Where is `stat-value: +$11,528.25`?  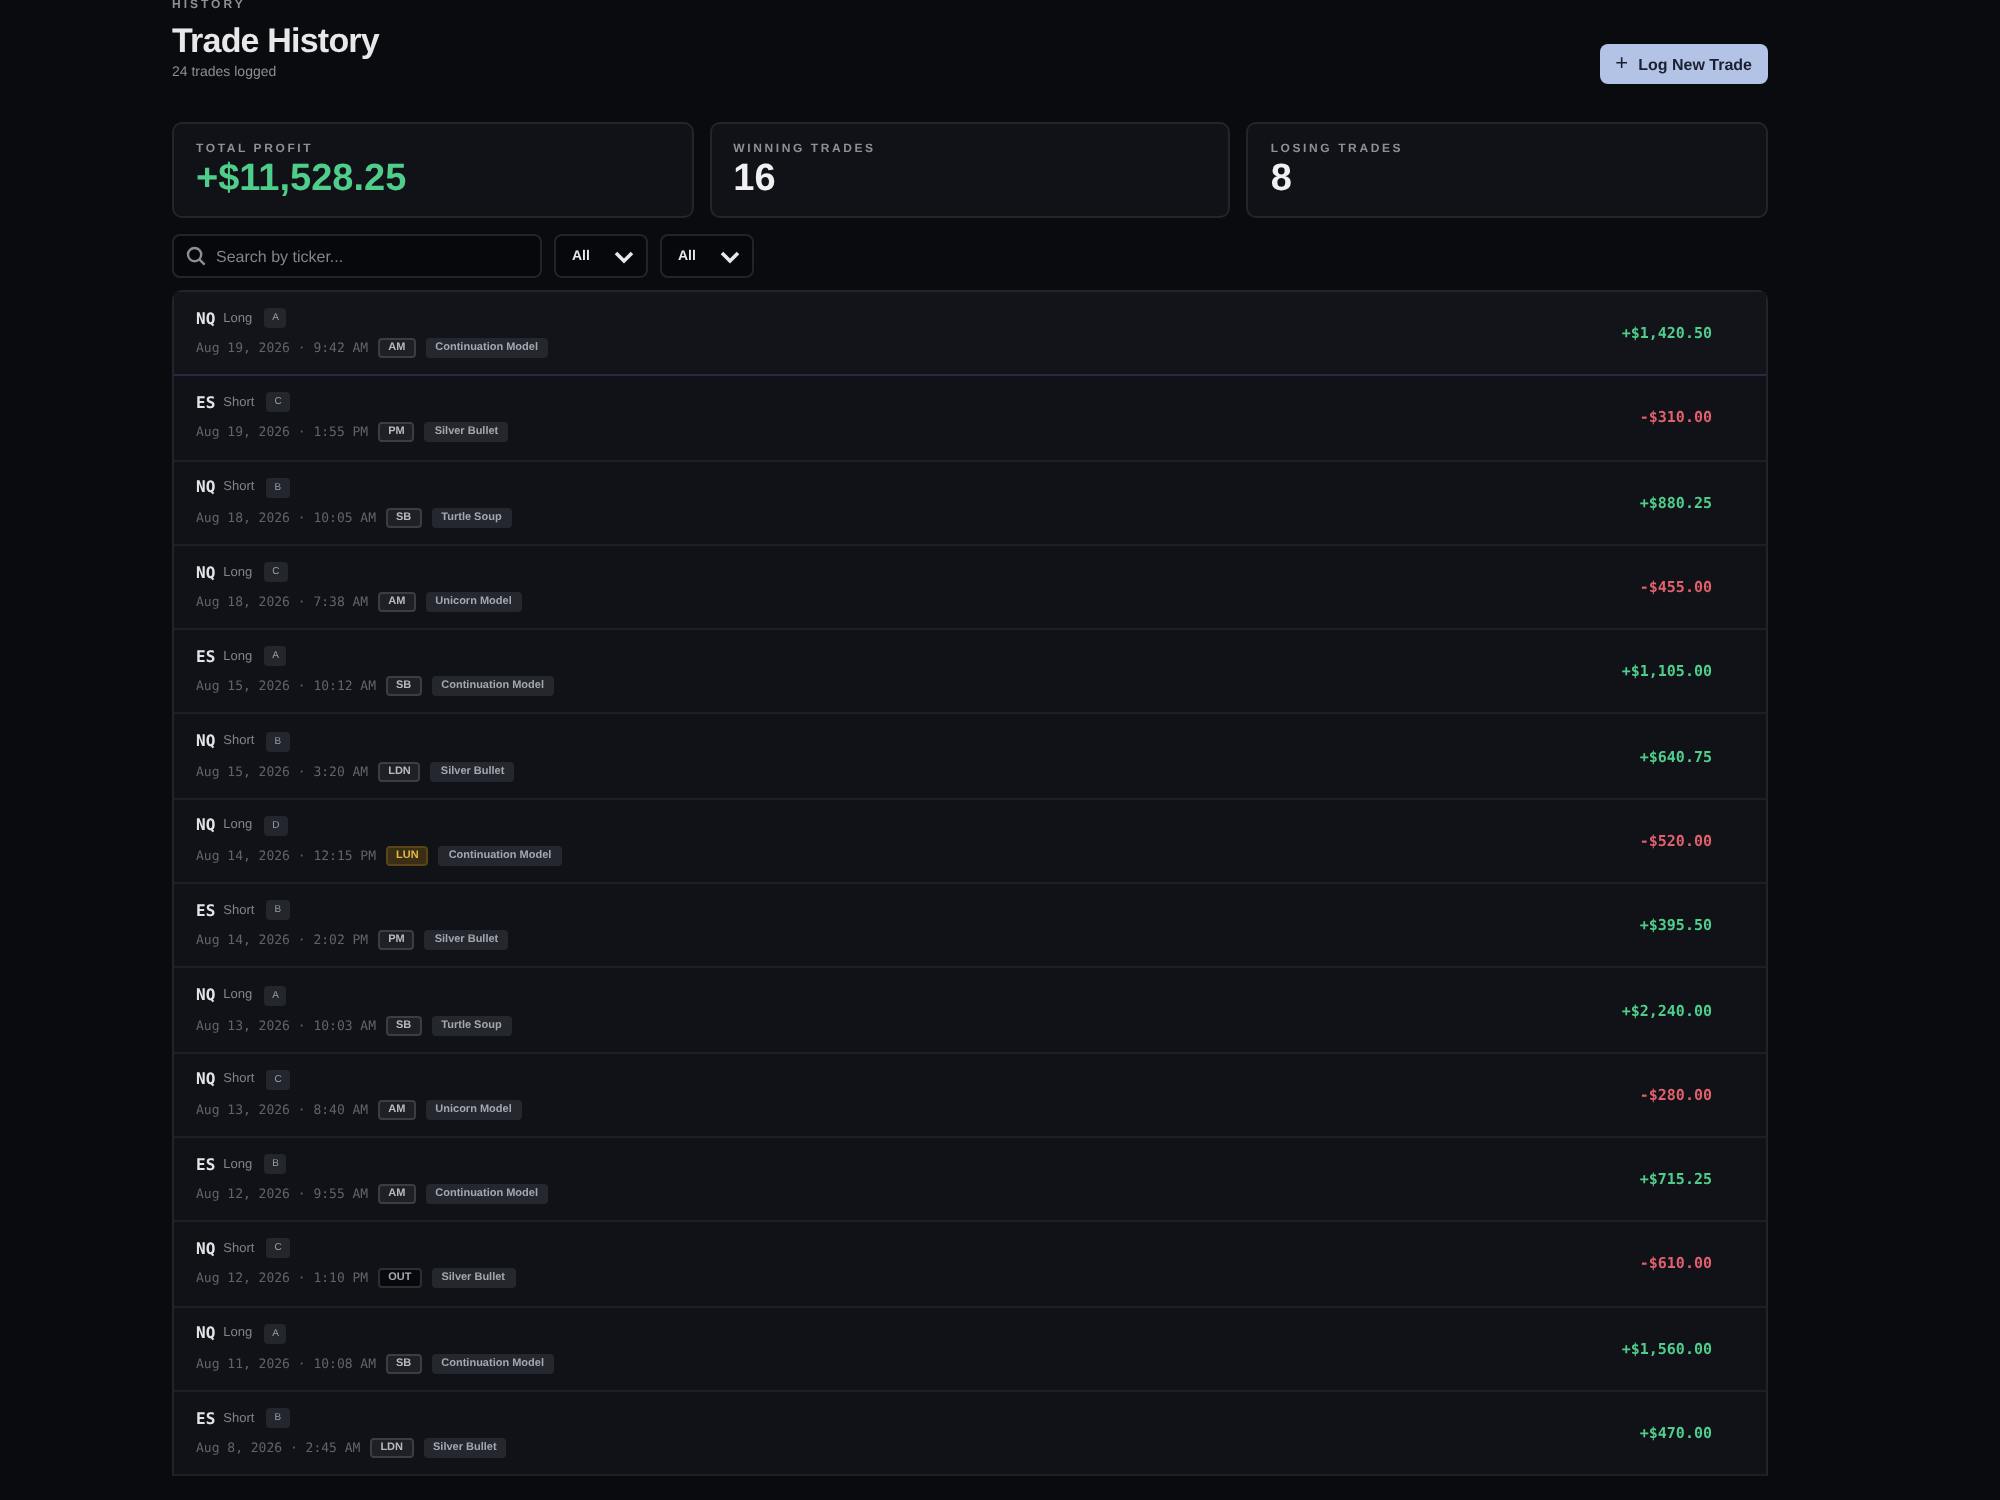 stat-value: +$11,528.25 is located at coordinates (302, 180).